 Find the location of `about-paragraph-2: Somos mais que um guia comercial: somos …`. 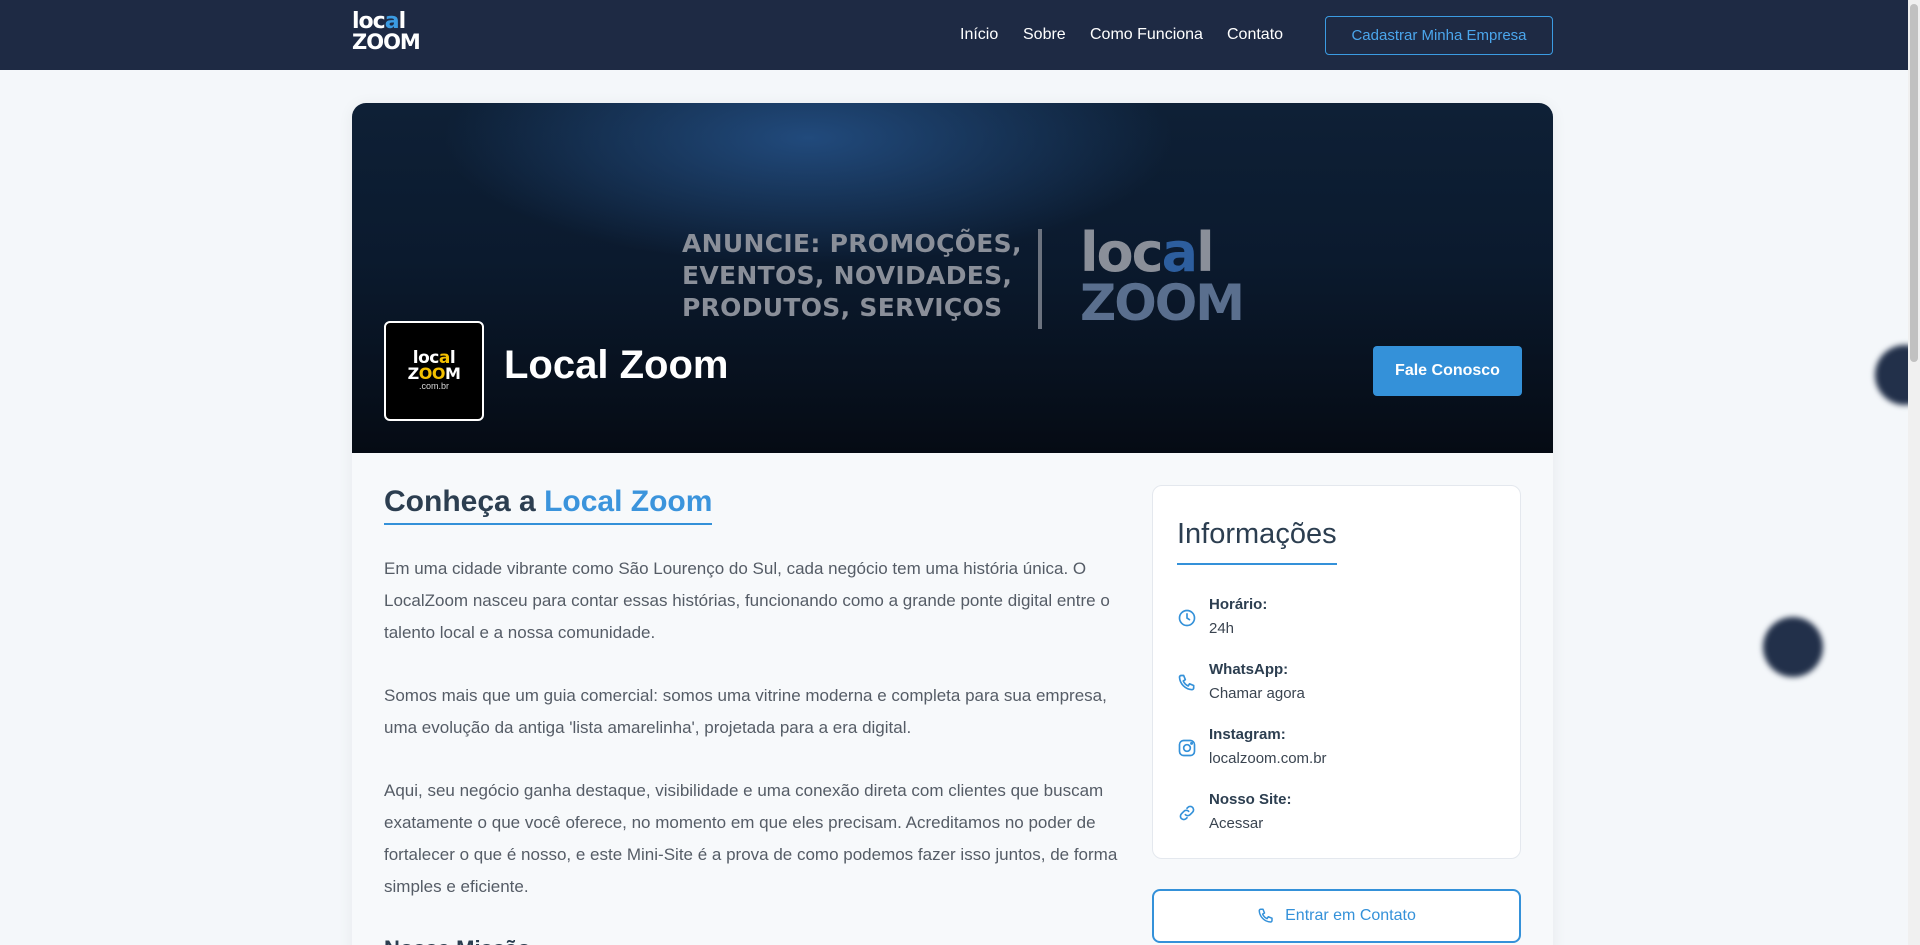

about-paragraph-2: Somos mais que um guia comercial: somos … is located at coordinates (745, 711).